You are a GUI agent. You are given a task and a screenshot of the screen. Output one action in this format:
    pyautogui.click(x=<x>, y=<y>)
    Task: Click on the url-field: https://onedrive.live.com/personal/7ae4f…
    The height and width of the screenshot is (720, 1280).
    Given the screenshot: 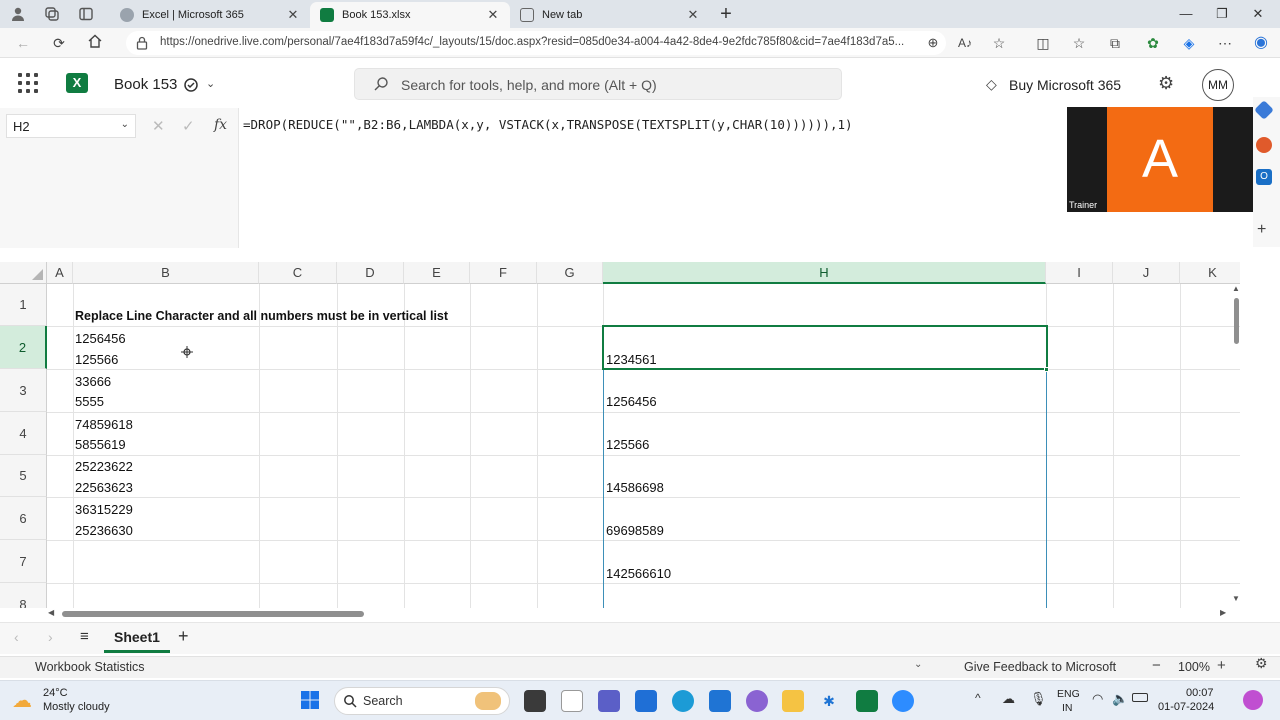 What is the action you would take?
    pyautogui.click(x=536, y=43)
    